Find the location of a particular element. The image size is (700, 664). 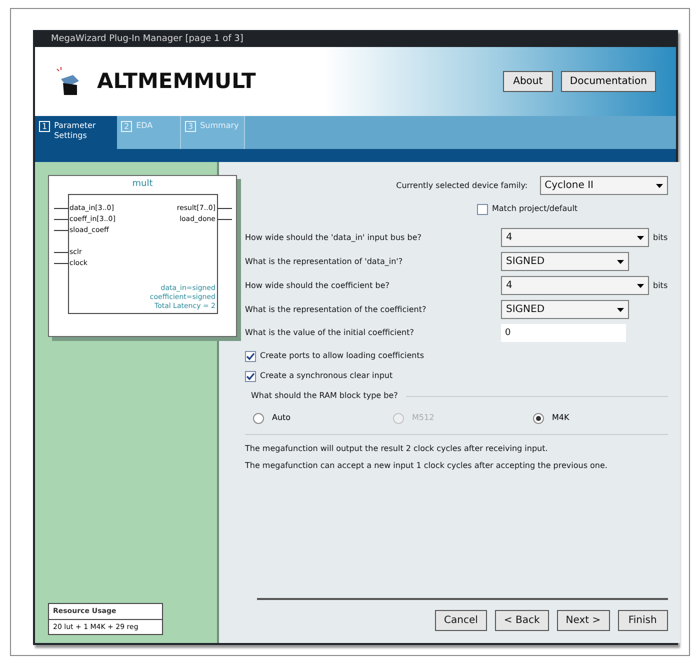

tab: 1 Parameter Settings is located at coordinates (76, 132).